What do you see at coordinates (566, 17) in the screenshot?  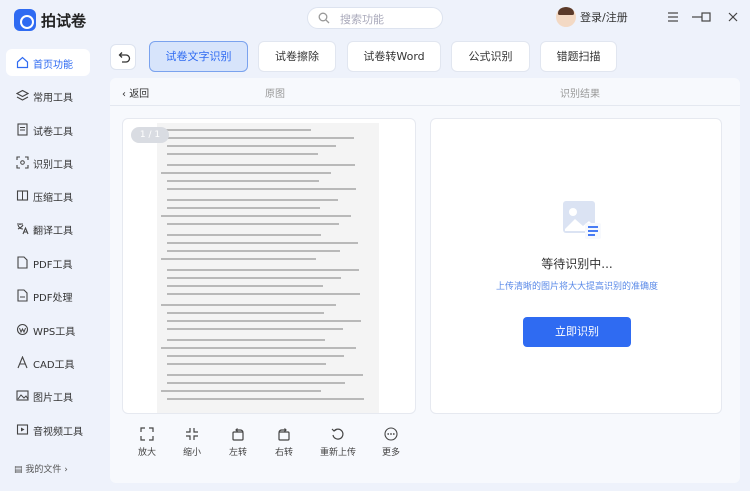 I see `avatar` at bounding box center [566, 17].